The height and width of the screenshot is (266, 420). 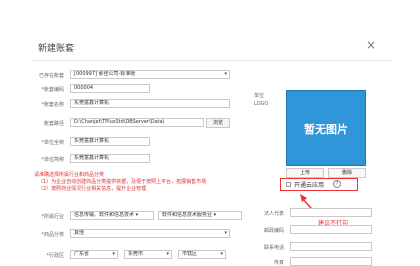 What do you see at coordinates (337, 184) in the screenshot?
I see `help-icon: ?` at bounding box center [337, 184].